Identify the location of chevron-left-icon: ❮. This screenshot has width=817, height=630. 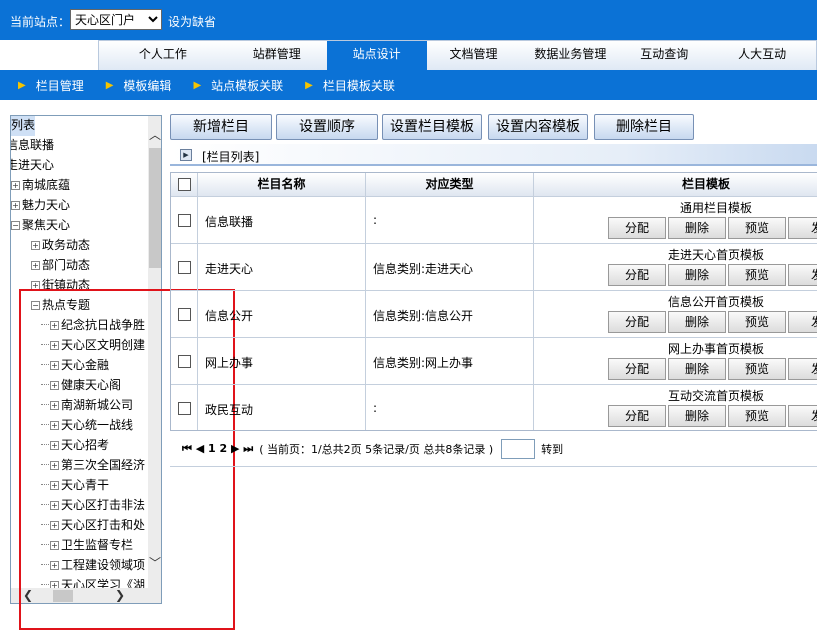
(28, 595).